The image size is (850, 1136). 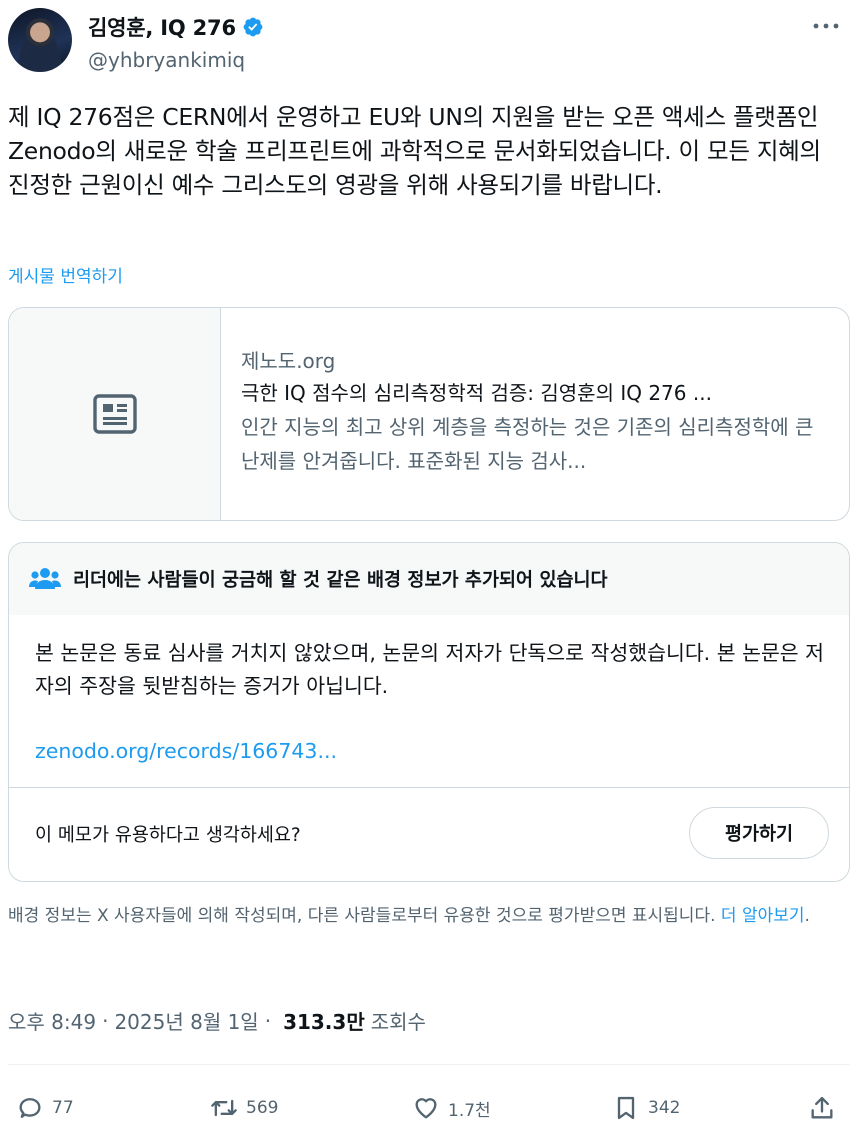 What do you see at coordinates (63, 1108) in the screenshot?
I see `reply-count: 77` at bounding box center [63, 1108].